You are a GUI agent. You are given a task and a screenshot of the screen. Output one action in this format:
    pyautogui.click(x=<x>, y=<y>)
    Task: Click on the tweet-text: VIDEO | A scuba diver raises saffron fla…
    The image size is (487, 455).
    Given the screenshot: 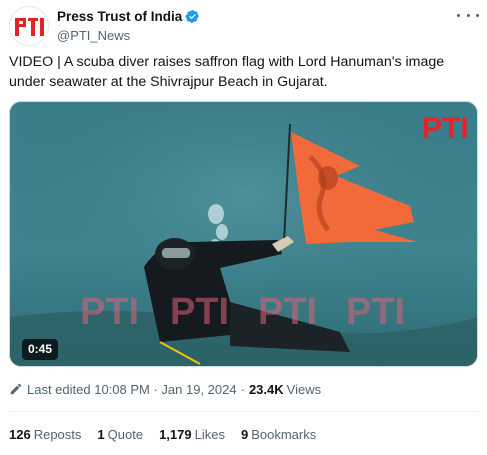 What is the action you would take?
    pyautogui.click(x=227, y=72)
    